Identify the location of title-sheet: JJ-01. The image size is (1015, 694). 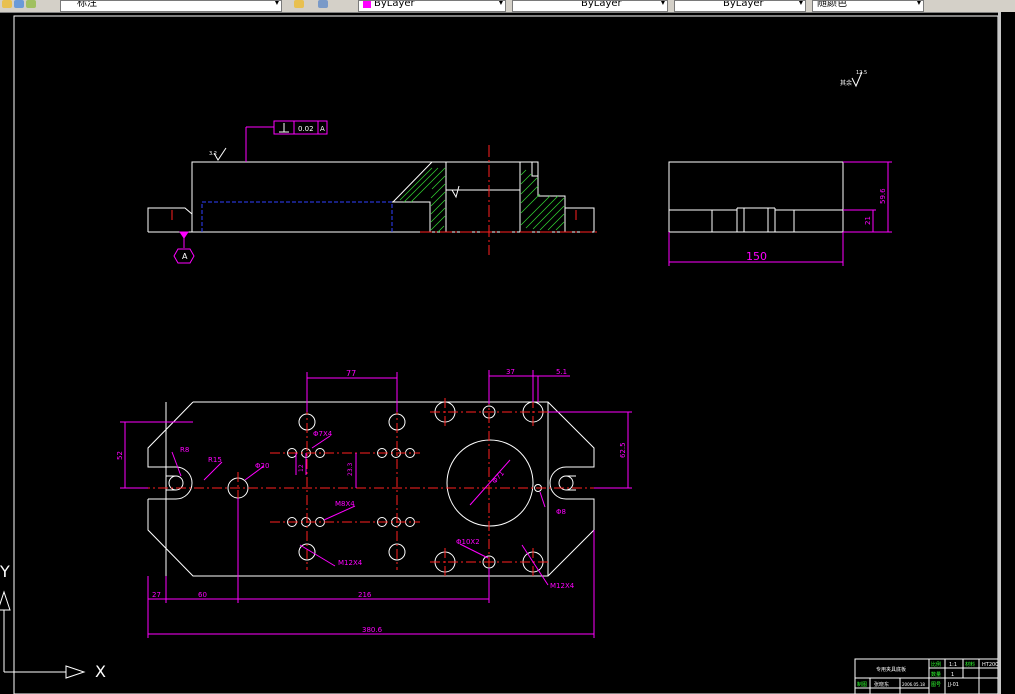
(953, 685).